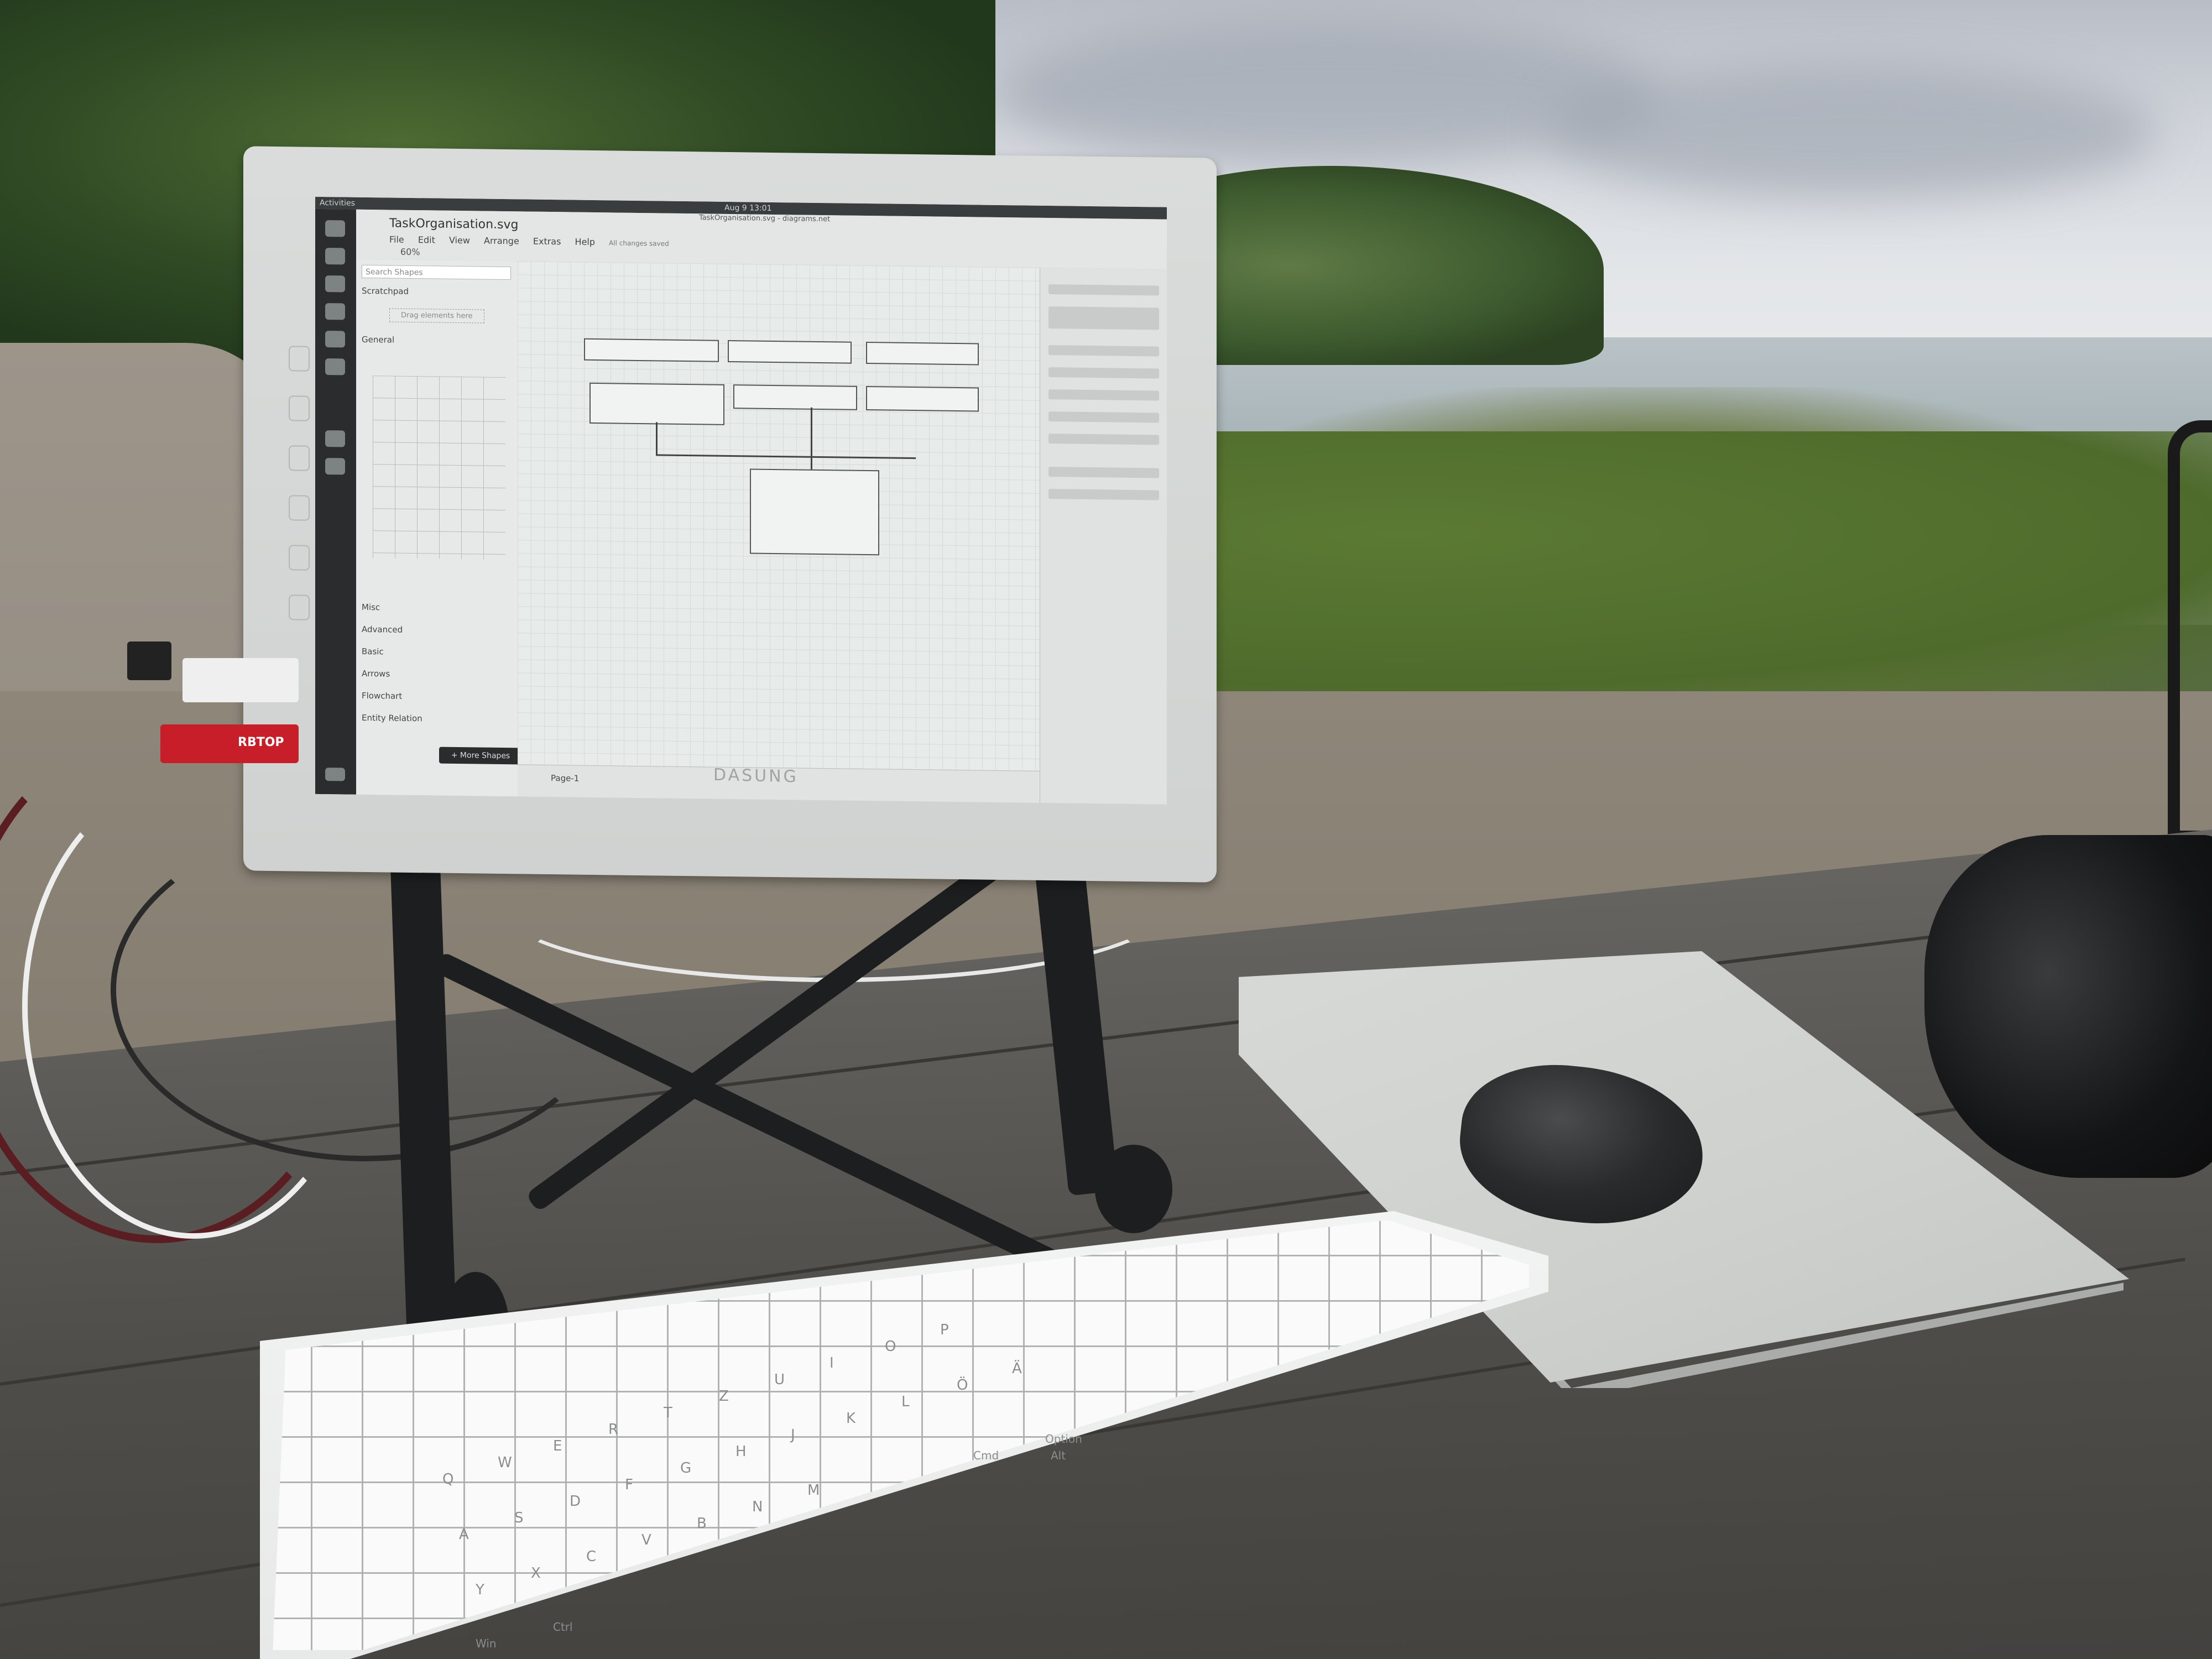 Image resolution: width=2212 pixels, height=1659 pixels. Describe the element at coordinates (748, 209) in the screenshot. I see `clock: Aug 9 13:01` at that location.